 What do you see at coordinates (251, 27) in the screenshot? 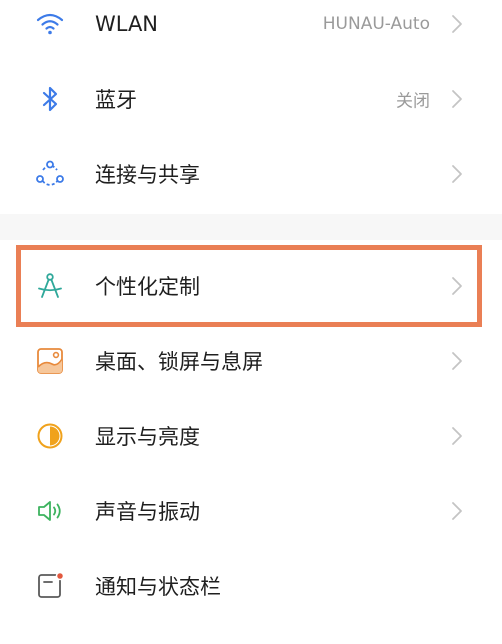
I see `settings-item-wlan: WLAN HUNAU-Auto` at bounding box center [251, 27].